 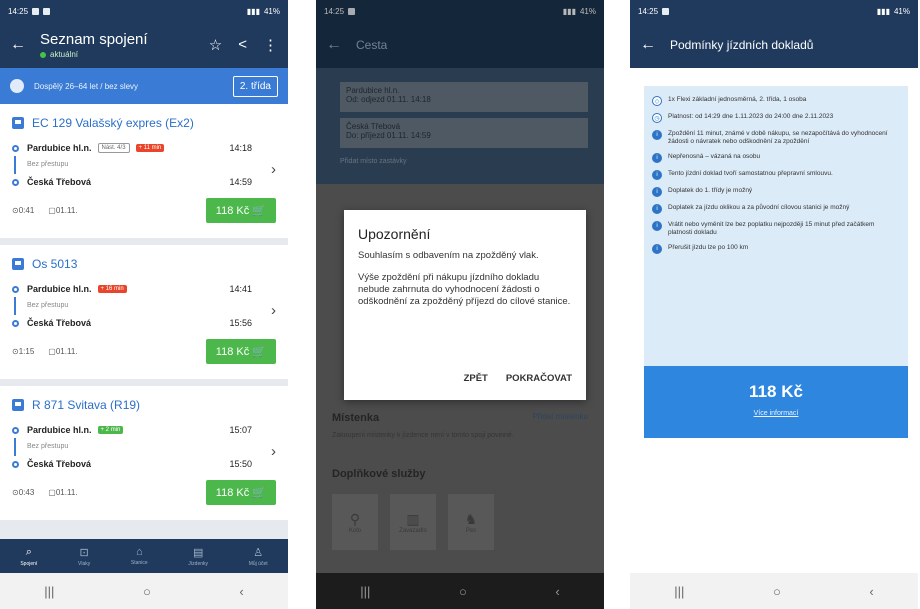 I want to click on origin-station: Pardubice hl.n., so click(x=59, y=430).